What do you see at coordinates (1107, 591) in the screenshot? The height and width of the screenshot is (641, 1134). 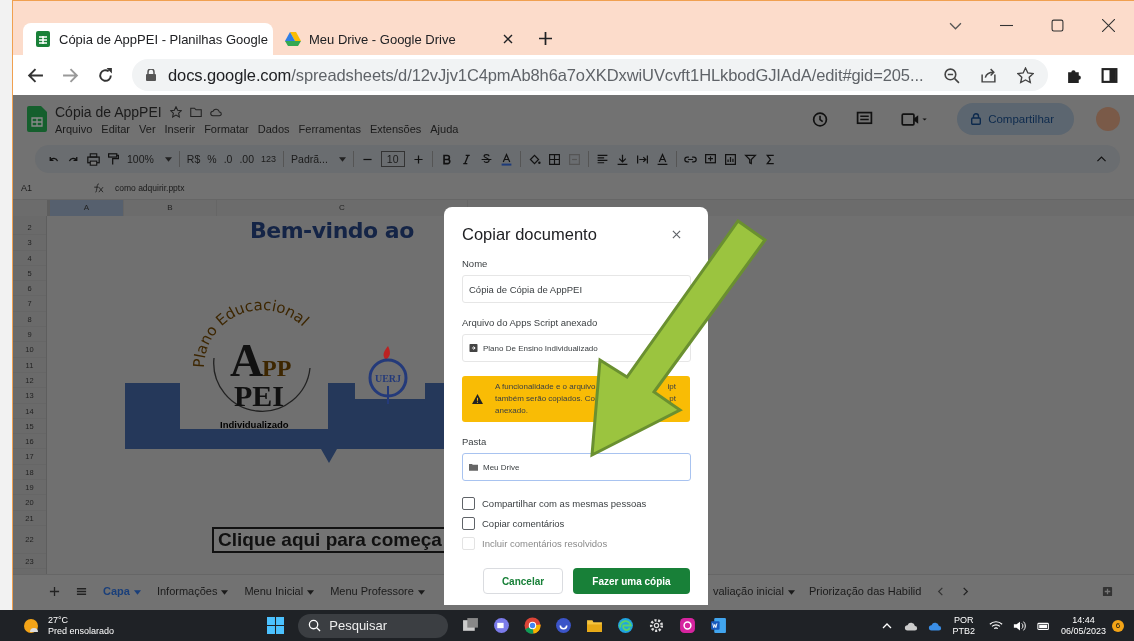 I see `explore-icon` at bounding box center [1107, 591].